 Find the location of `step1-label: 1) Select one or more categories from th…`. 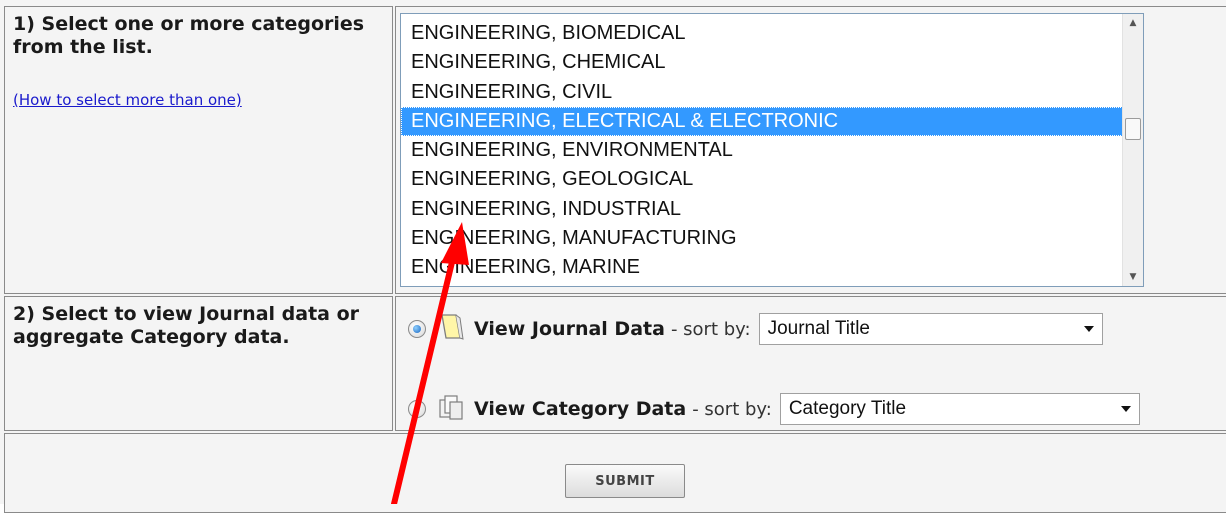

step1-label: 1) Select one or more categories from th… is located at coordinates (189, 35).